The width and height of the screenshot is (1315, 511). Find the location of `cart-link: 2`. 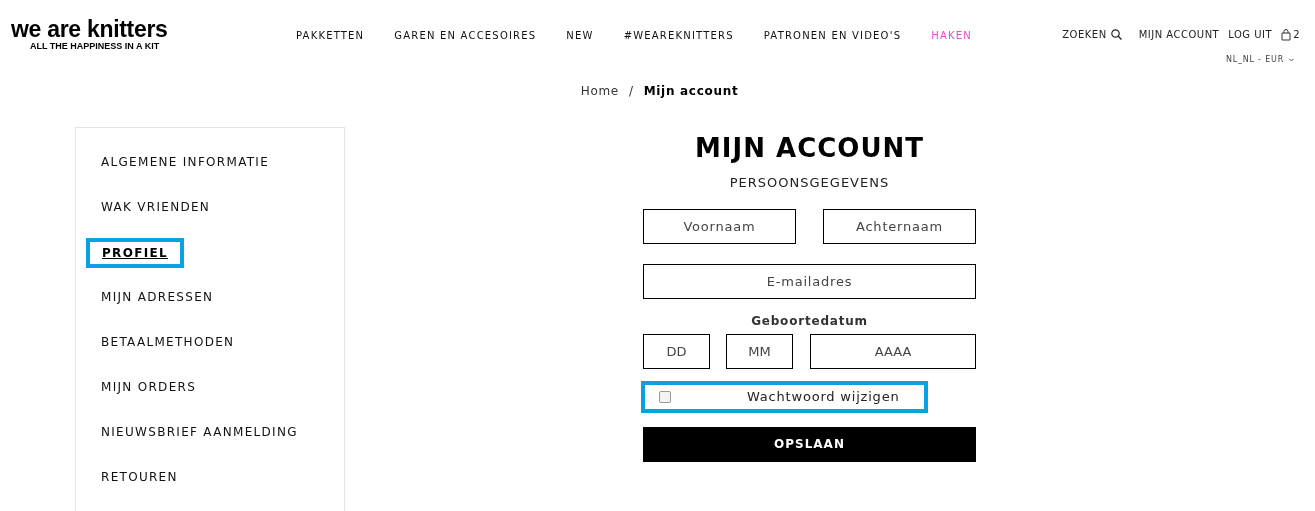

cart-link: 2 is located at coordinates (1290, 34).